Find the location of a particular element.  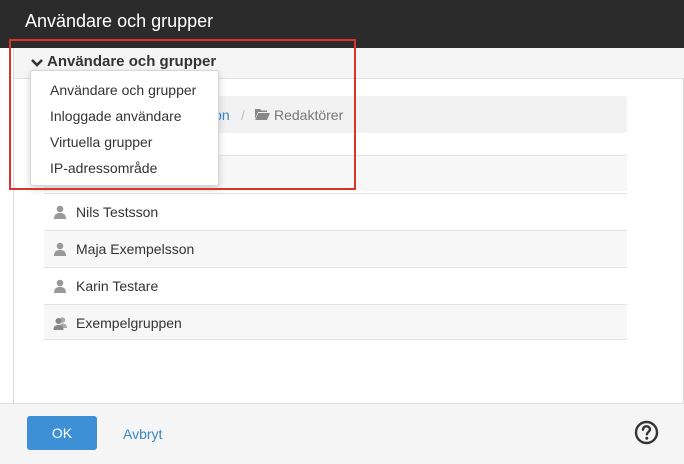

member-name: Karin Testare is located at coordinates (117, 286).